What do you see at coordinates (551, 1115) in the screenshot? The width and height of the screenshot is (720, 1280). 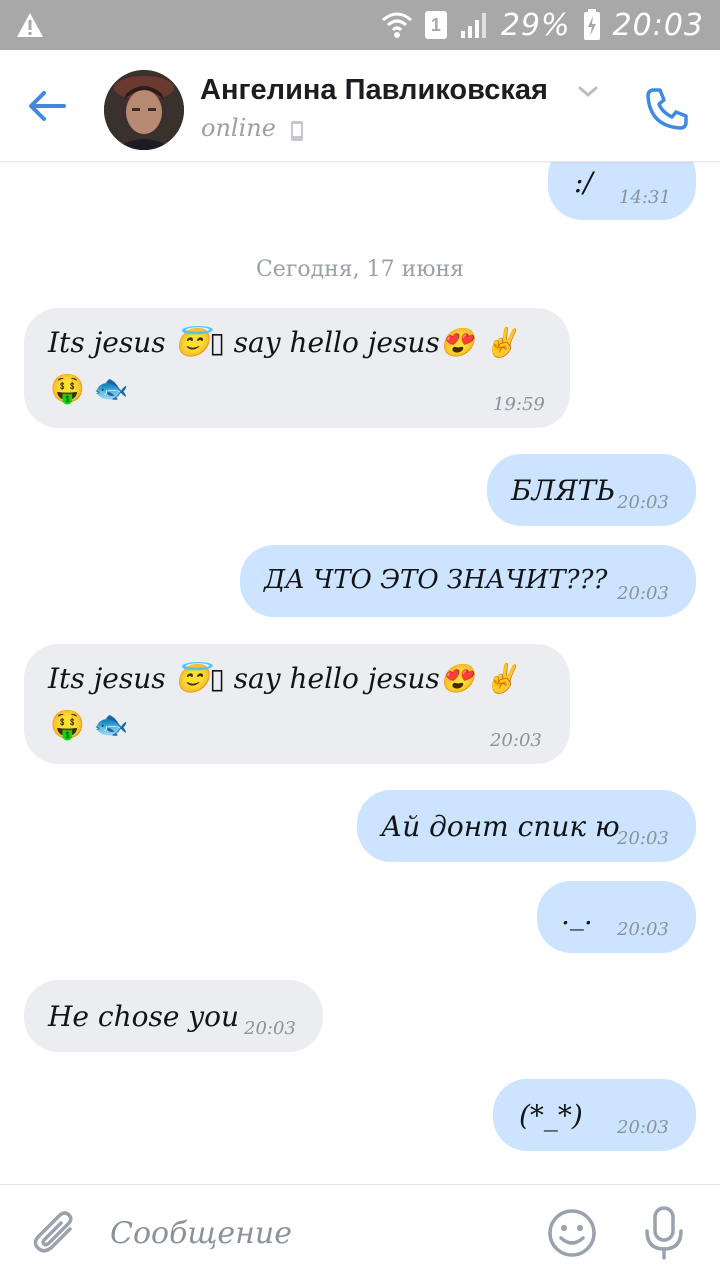 I see `message-text: (*_*)` at bounding box center [551, 1115].